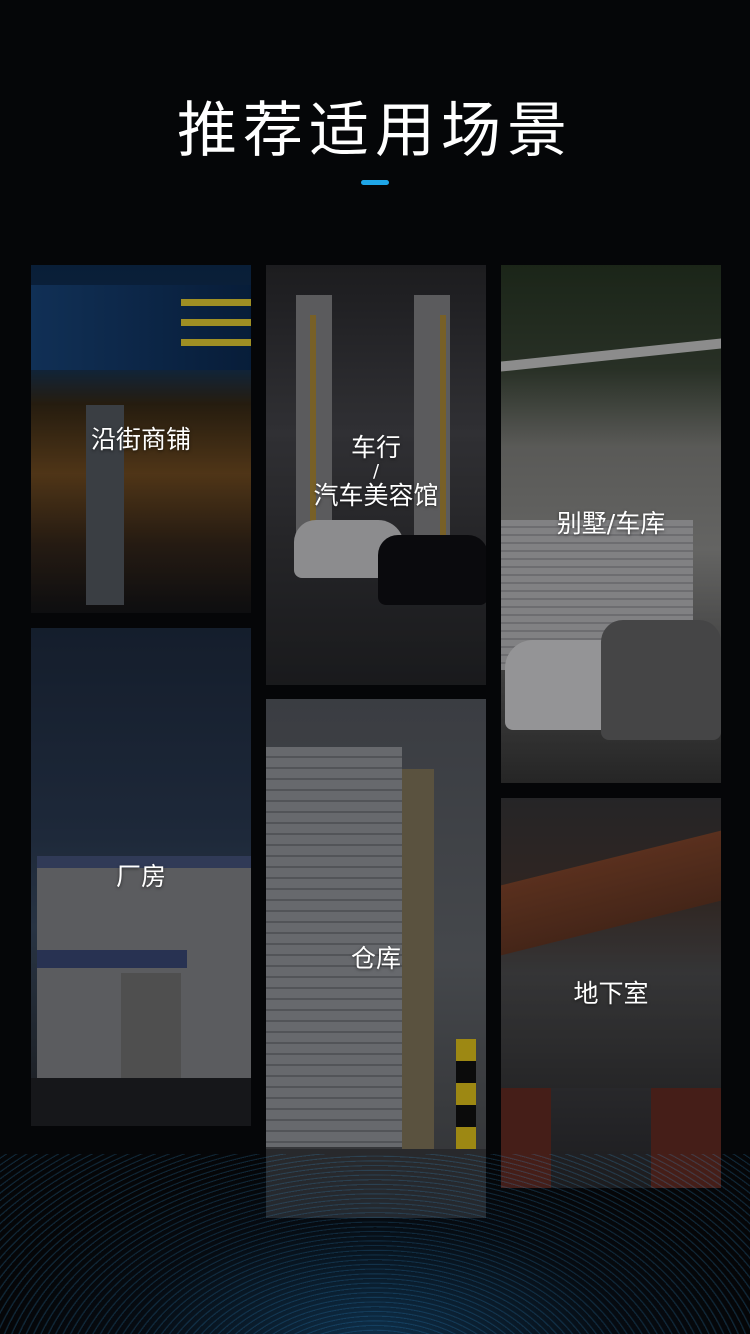  I want to click on page-title: 推荐适用场景, so click(375, 131).